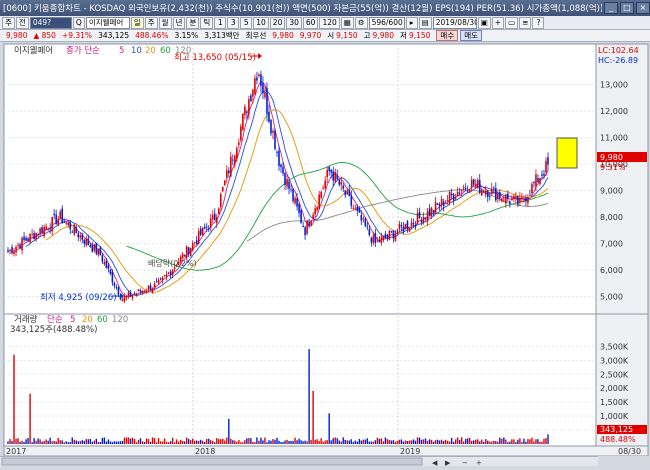 Image resolution: width=650 pixels, height=470 pixels. Describe the element at coordinates (179, 22) in the screenshot. I see `period-year-button: 년` at that location.